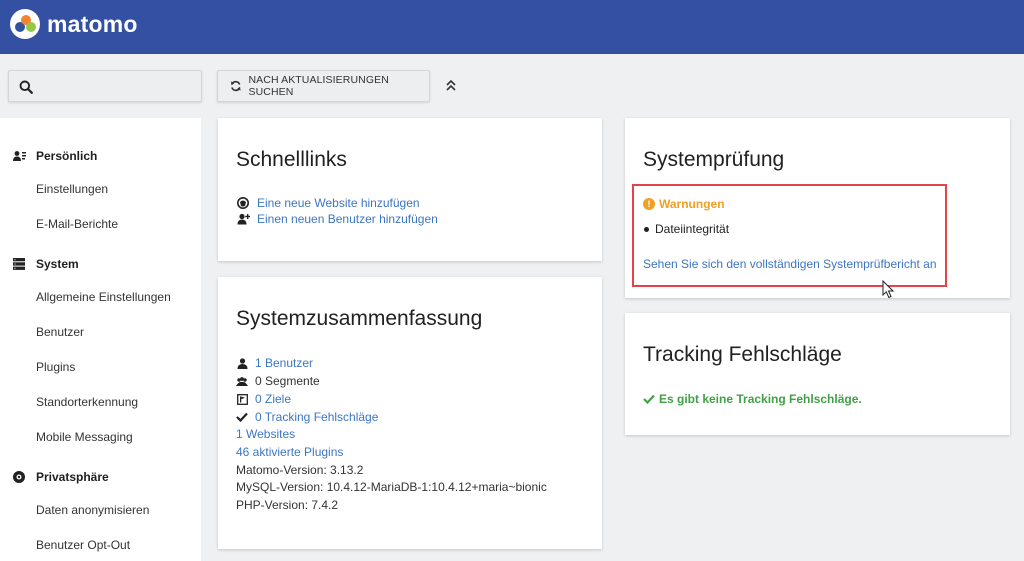 The height and width of the screenshot is (561, 1024). I want to click on sidebar-item-users: Benutzer, so click(60, 332).